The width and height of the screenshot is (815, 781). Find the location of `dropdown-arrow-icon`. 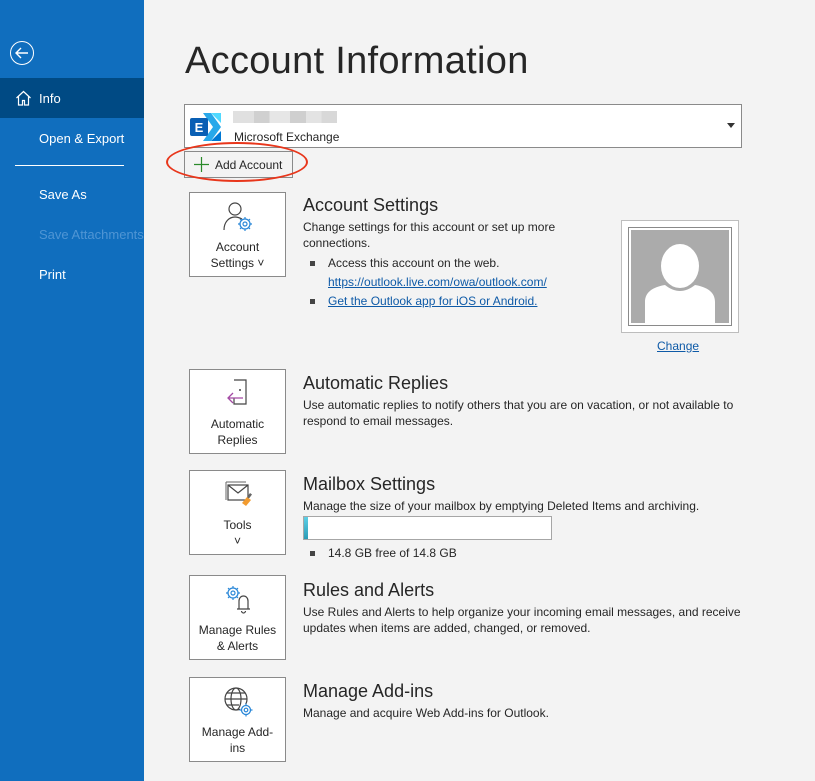

dropdown-arrow-icon is located at coordinates (731, 125).